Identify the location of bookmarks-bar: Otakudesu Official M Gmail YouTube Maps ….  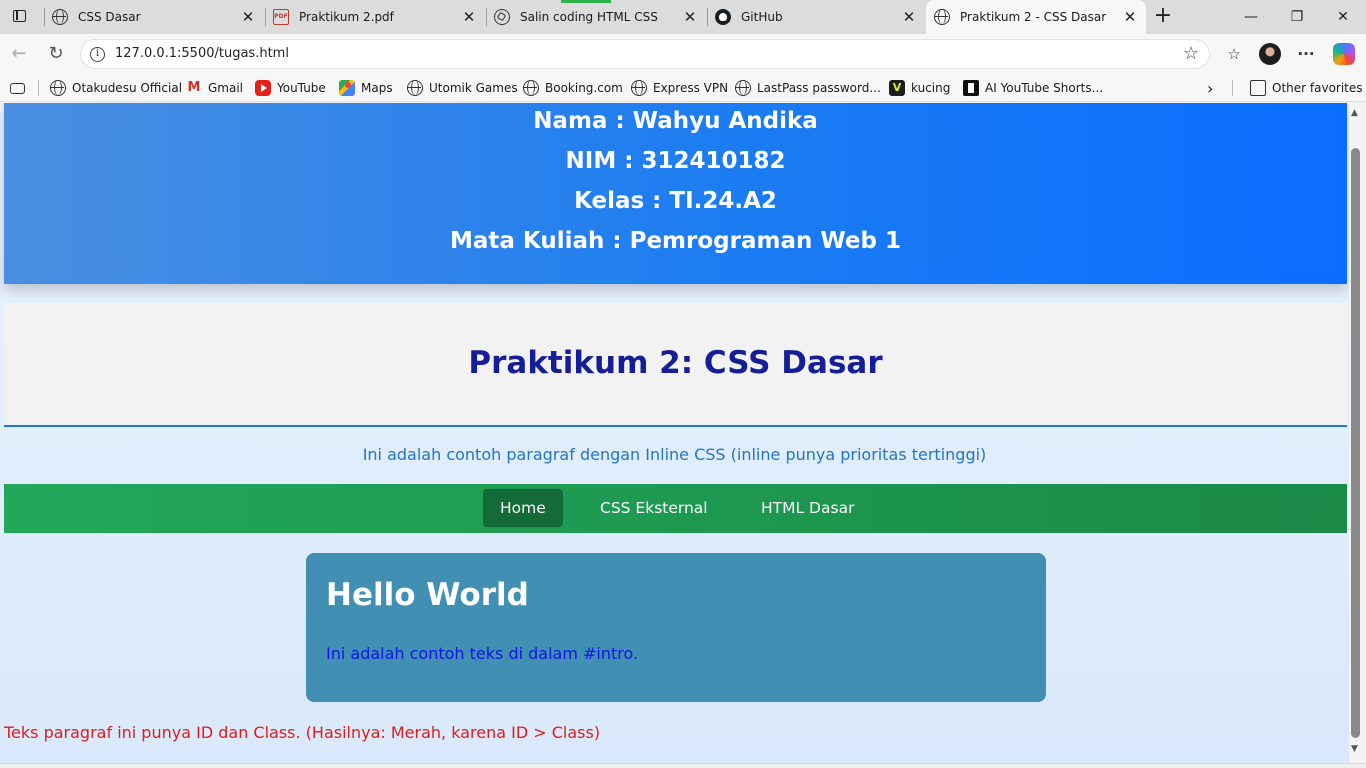
(683, 88).